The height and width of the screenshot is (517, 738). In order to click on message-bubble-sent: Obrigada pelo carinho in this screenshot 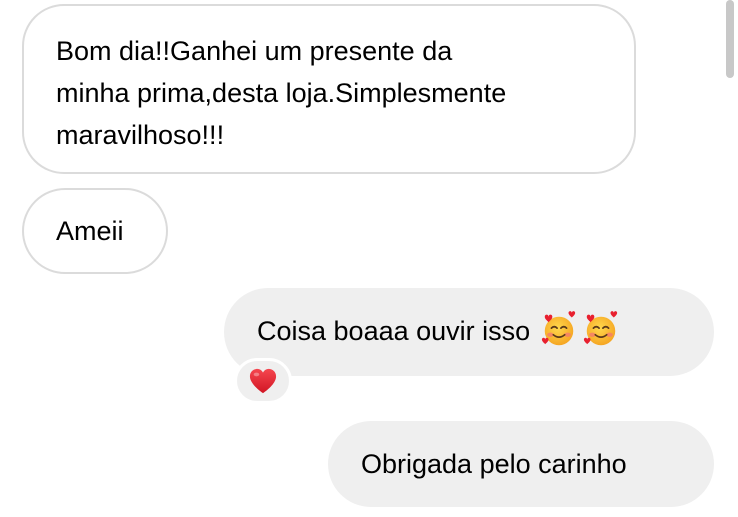, I will do `click(521, 464)`.